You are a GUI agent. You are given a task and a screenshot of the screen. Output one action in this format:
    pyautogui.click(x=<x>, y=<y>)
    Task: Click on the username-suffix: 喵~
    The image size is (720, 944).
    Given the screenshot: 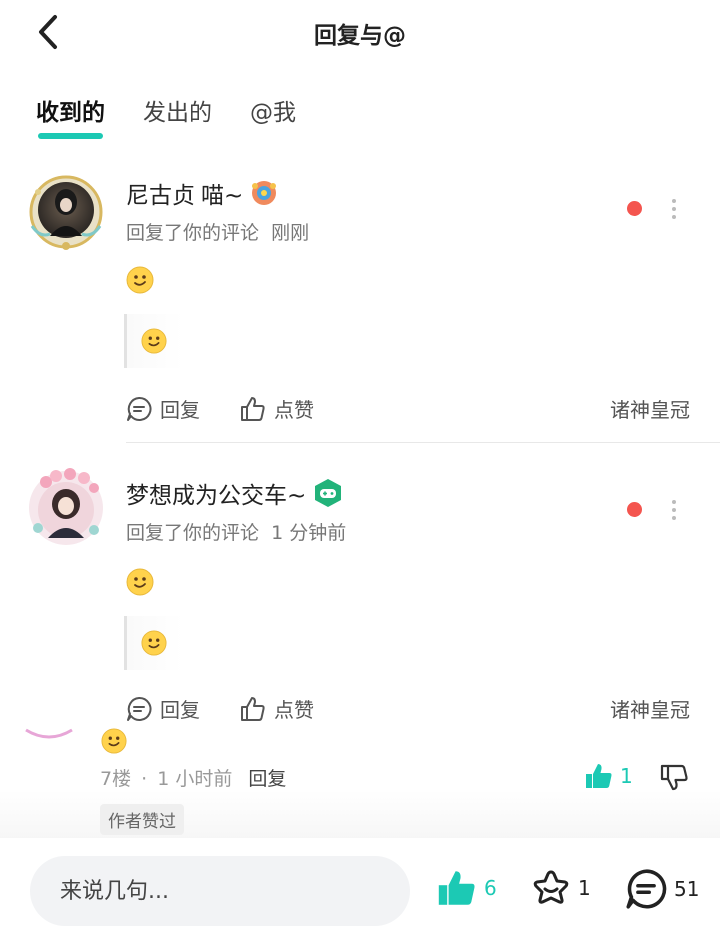 What is the action you would take?
    pyautogui.click(x=222, y=196)
    